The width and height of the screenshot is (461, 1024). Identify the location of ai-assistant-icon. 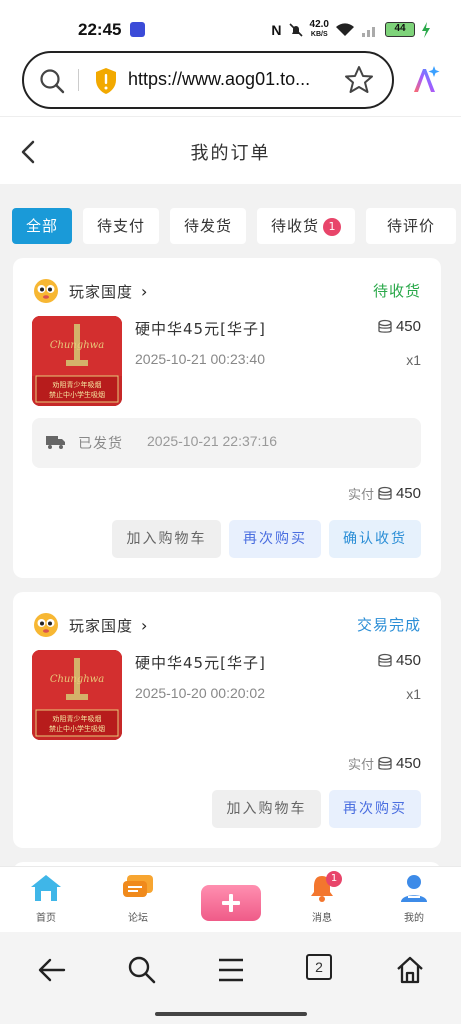
(426, 80).